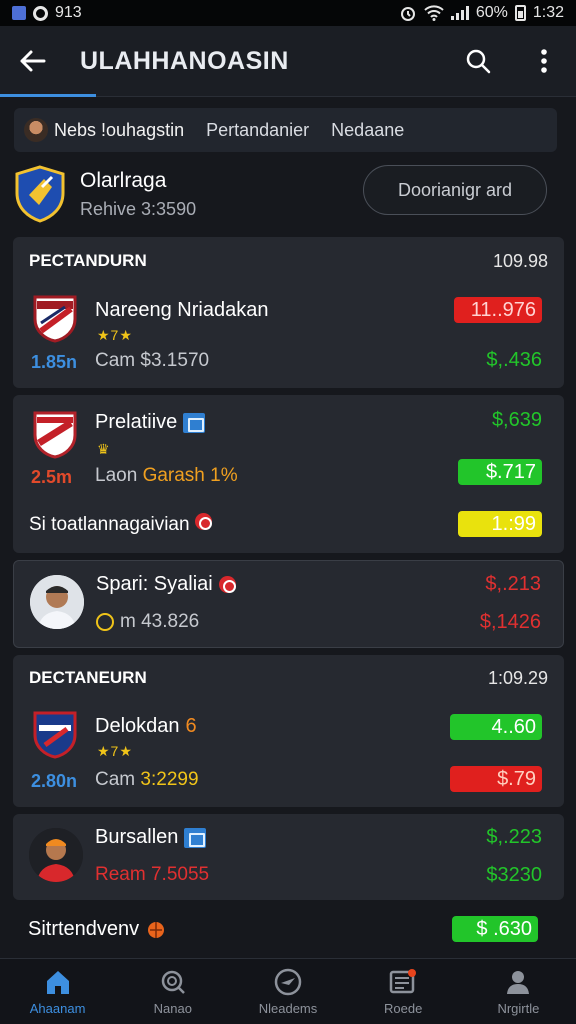  Describe the element at coordinates (147, 780) in the screenshot. I see `row-subtext: Cam 3:2299` at that location.